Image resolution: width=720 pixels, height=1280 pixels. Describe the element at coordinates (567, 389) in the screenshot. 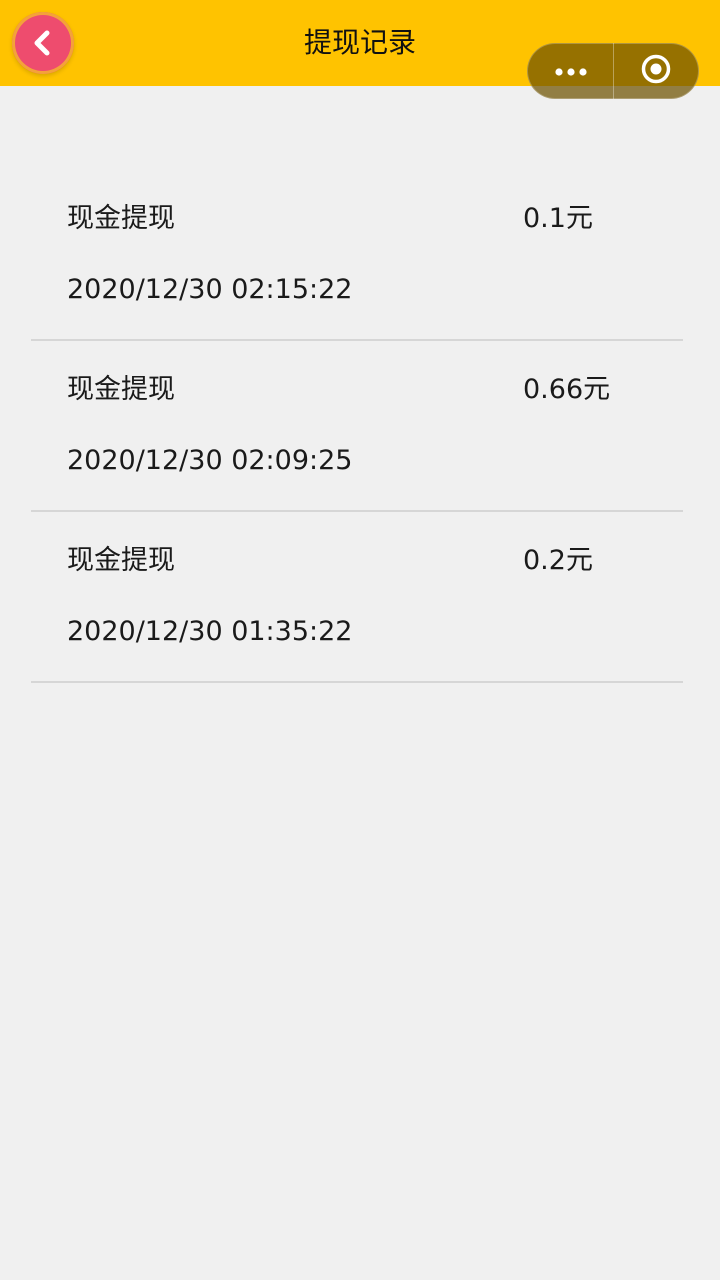

I see `record-amount: 0.66元` at that location.